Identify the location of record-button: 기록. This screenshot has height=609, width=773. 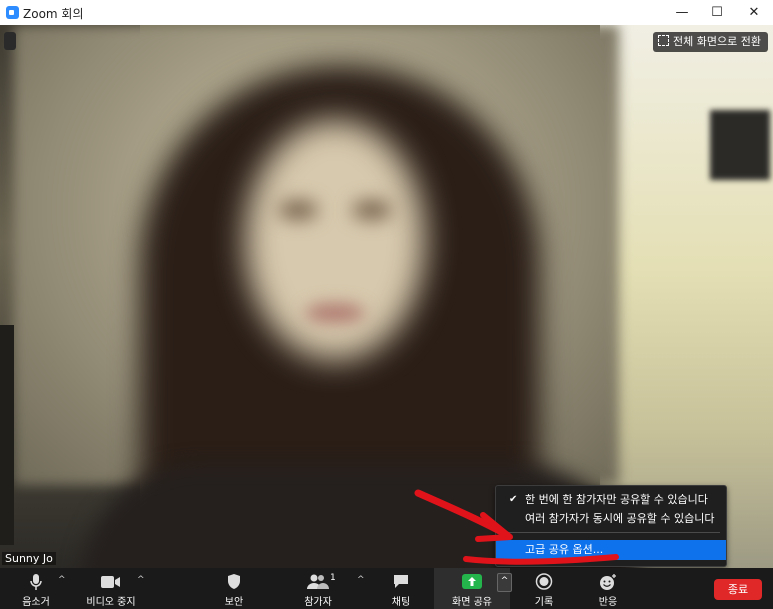
(544, 588).